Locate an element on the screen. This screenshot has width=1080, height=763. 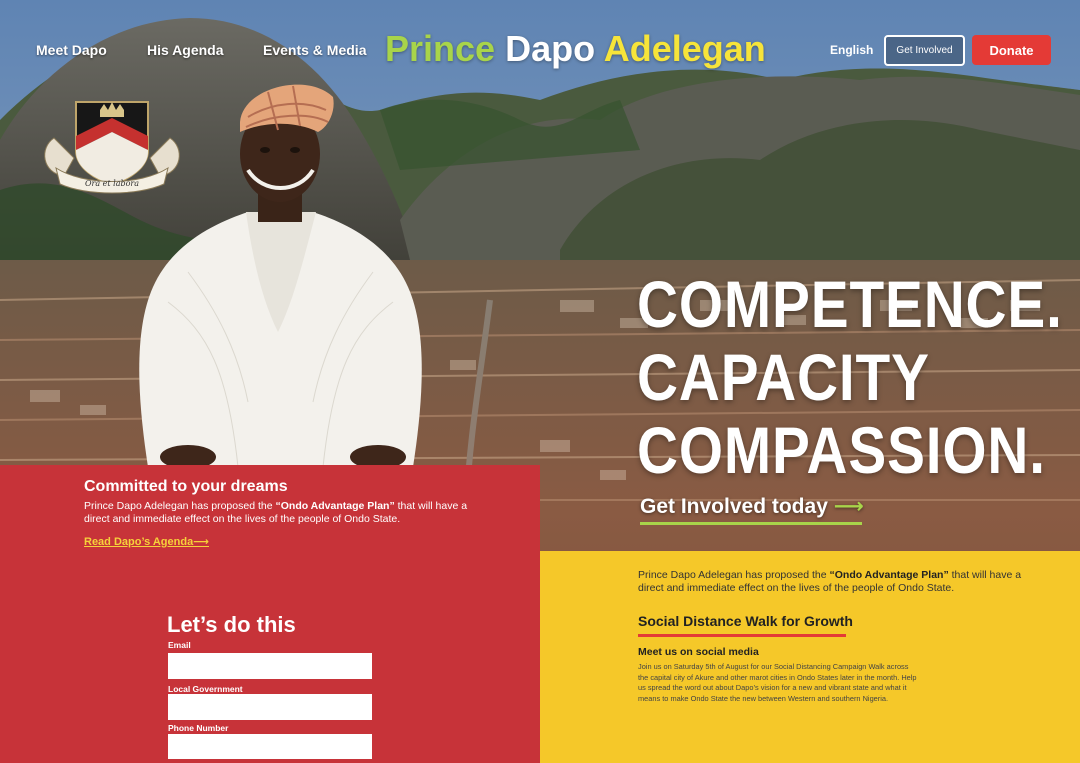
get-involved-today-label: Get Involved today is located at coordinates (734, 506).